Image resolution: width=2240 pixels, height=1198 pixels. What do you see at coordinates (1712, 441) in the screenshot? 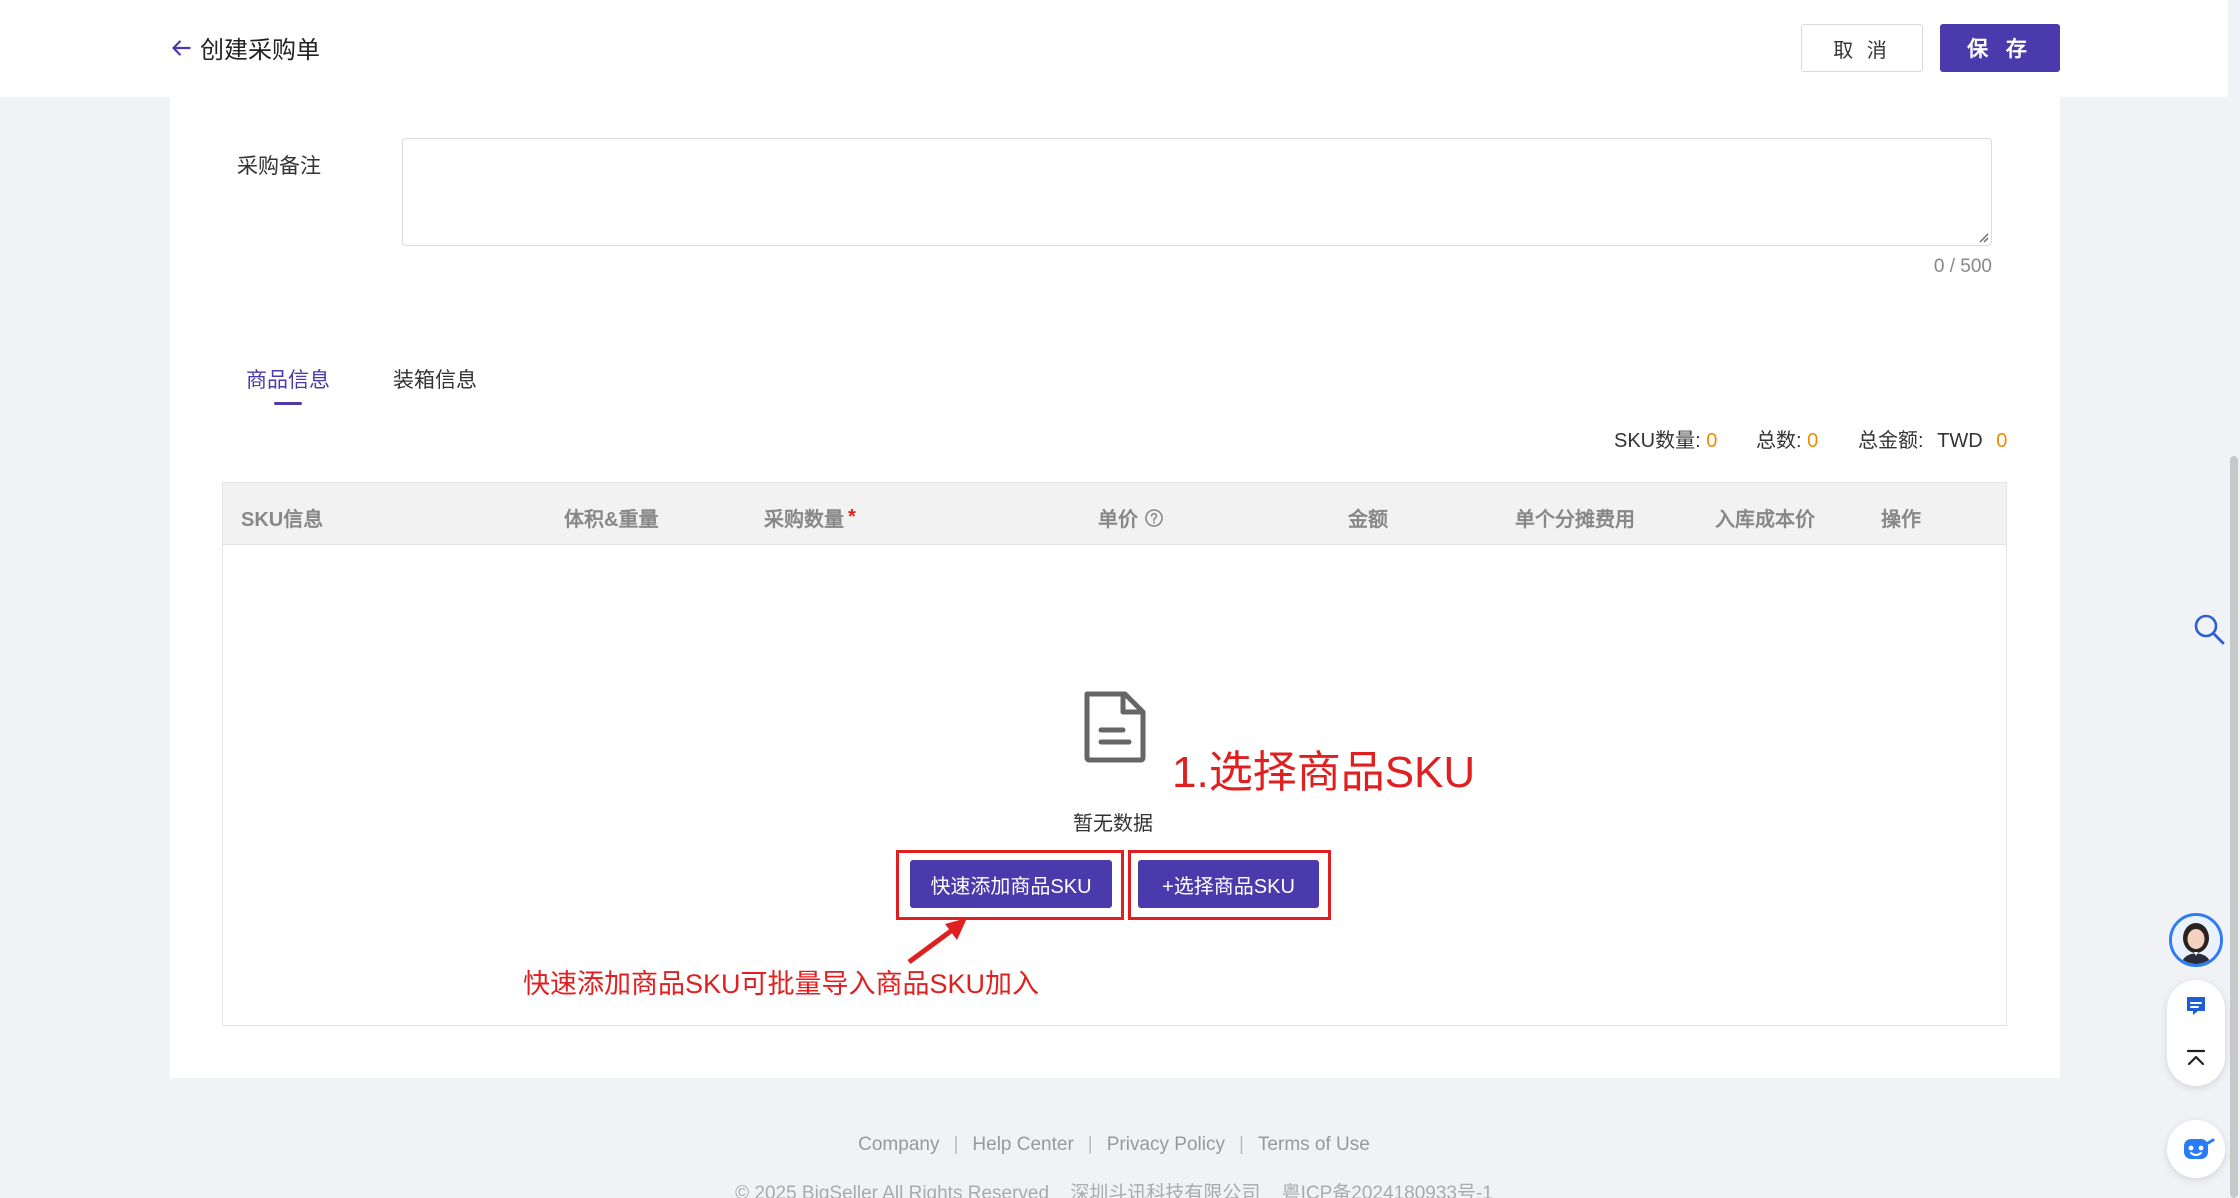
I see `sku-count-value: 0` at bounding box center [1712, 441].